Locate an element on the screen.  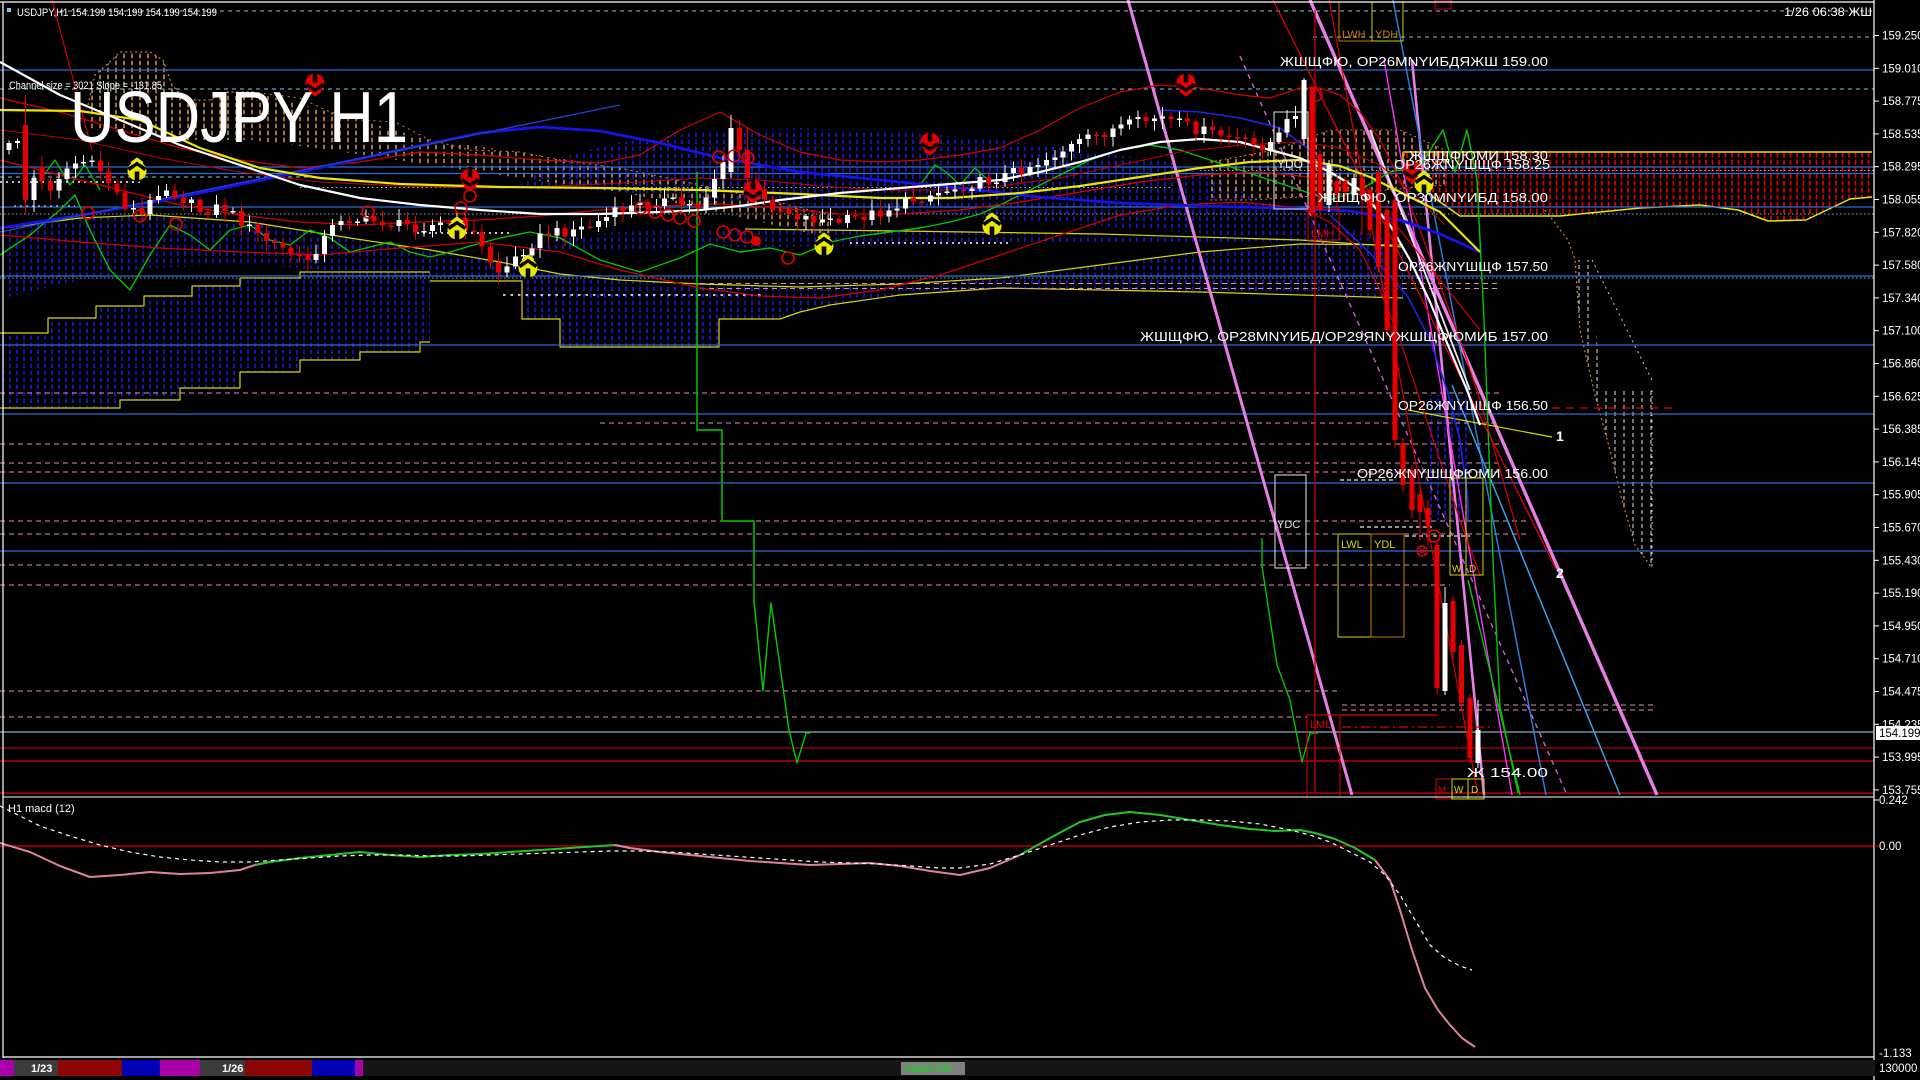
svg-text: 158.295 is located at coordinates (1901, 168).